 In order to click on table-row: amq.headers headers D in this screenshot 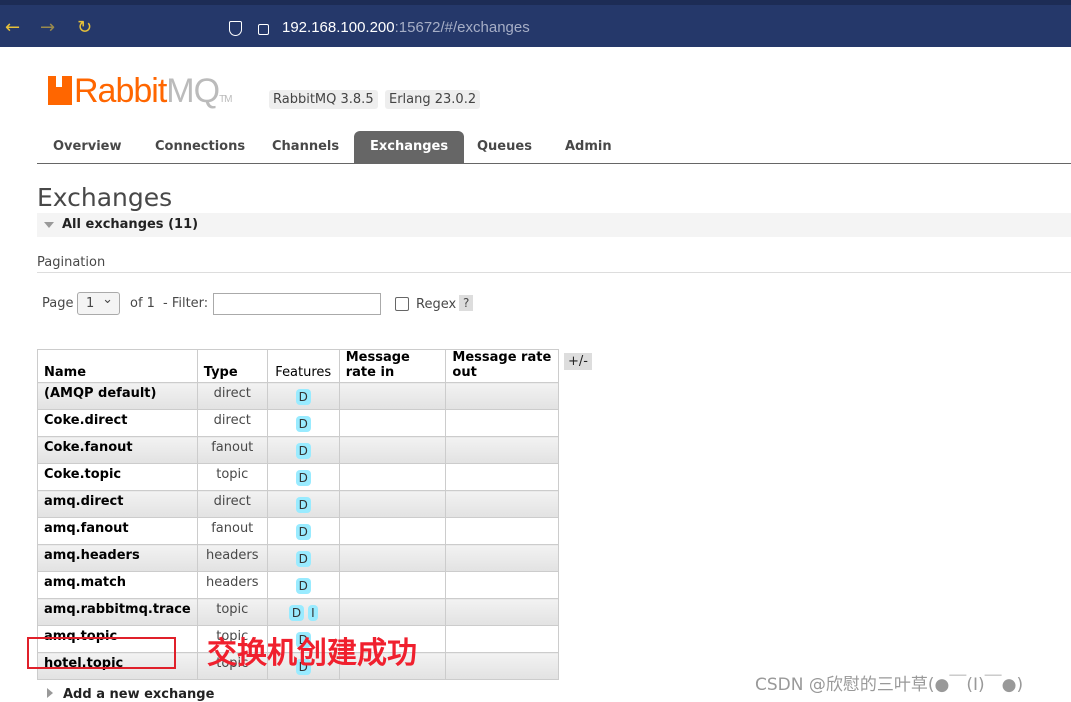, I will do `click(298, 558)`.